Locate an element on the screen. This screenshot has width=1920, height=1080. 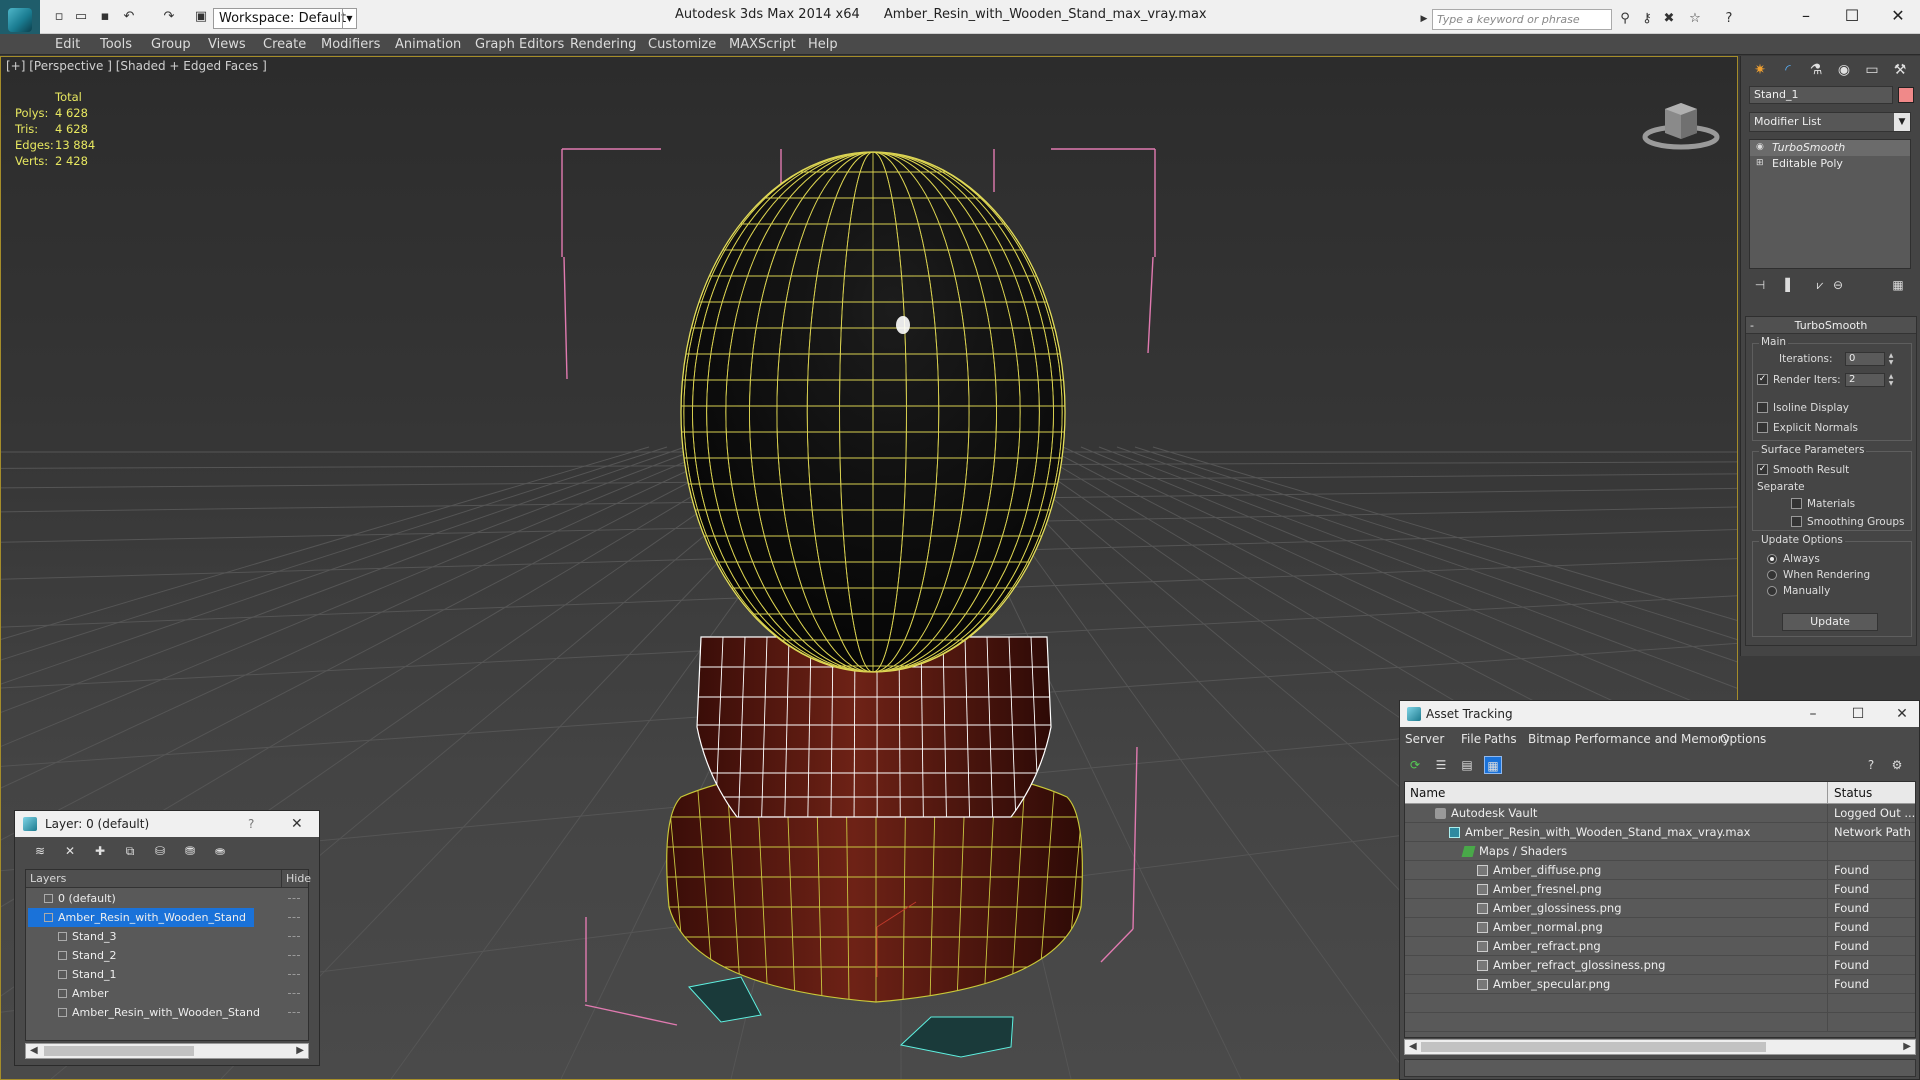
asset-row: Maps / Shaders is located at coordinates (1660, 851).